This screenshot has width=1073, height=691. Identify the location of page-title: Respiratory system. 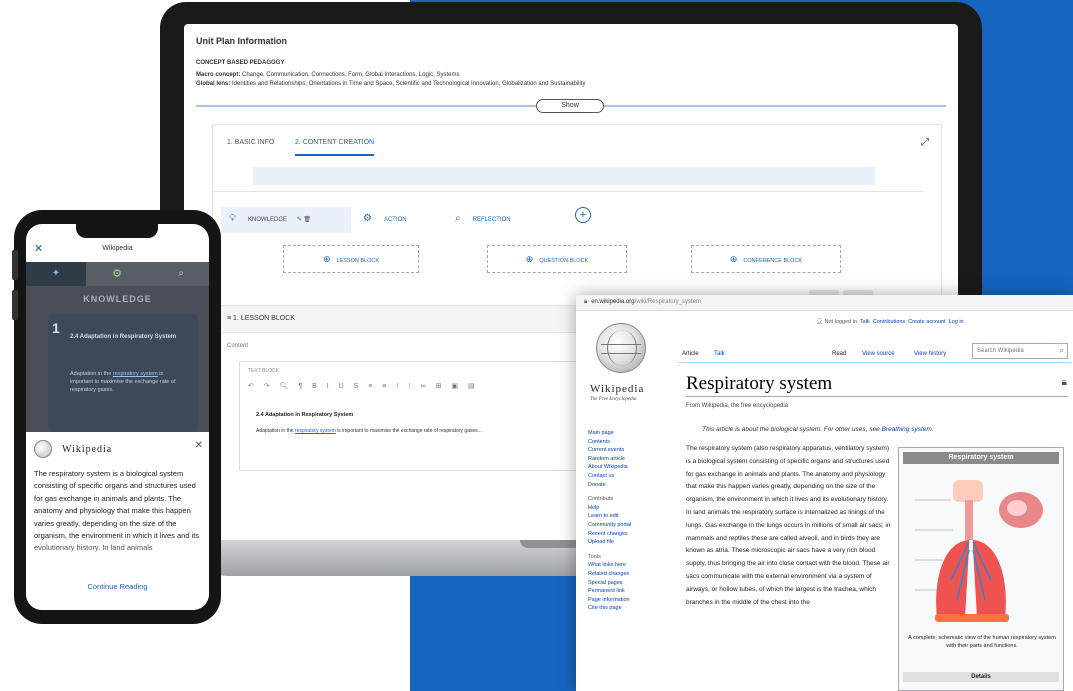
(759, 383).